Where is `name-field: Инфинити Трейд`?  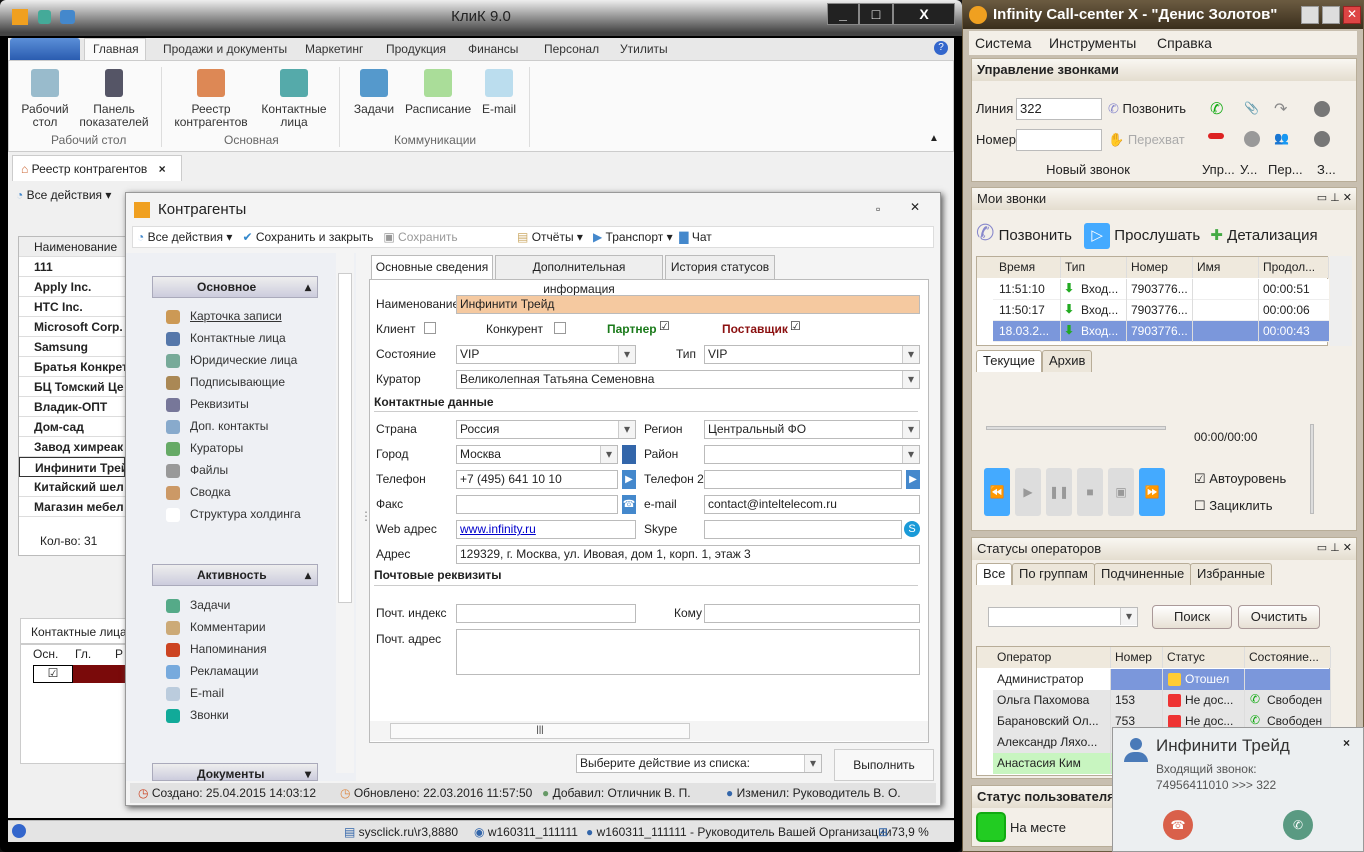
name-field: Инфинити Трейд is located at coordinates (688, 304).